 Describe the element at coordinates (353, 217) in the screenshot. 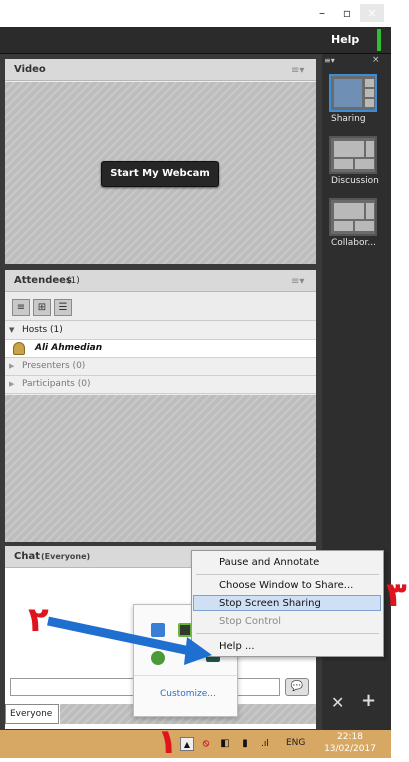

I see `layout-collaboration-thumbnail` at that location.